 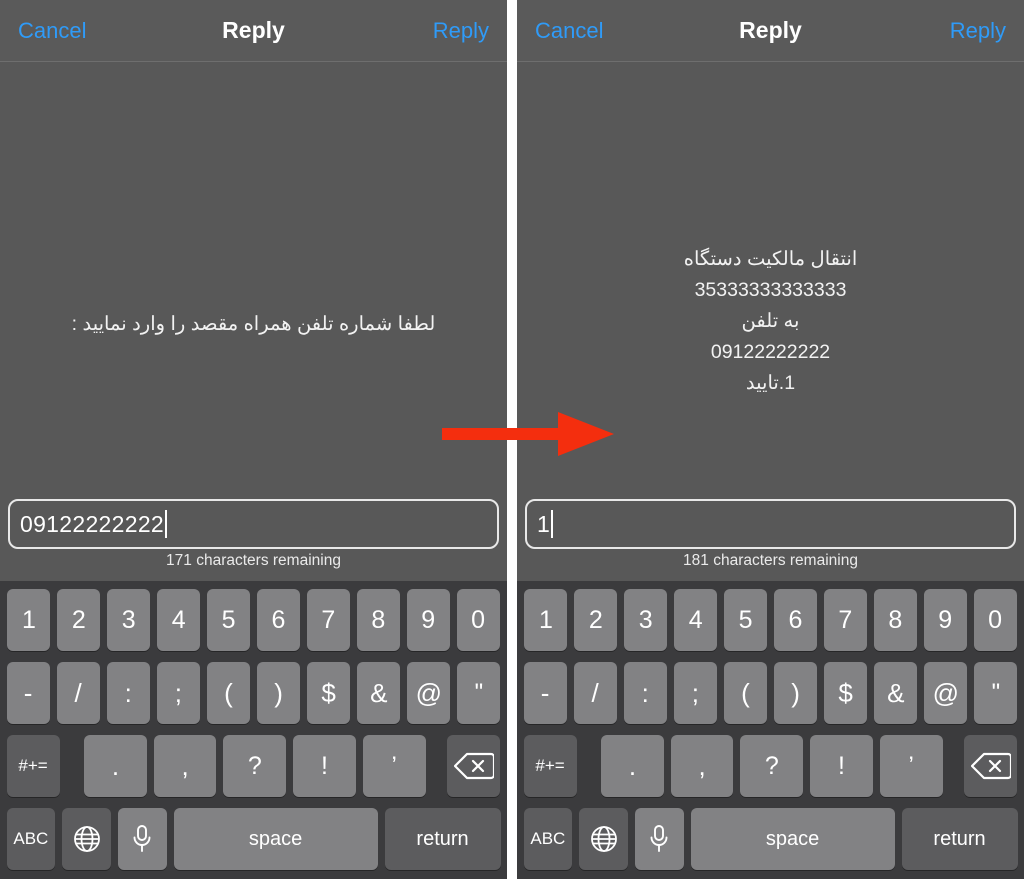 I want to click on reply-entry-area-left: 09122222222 171 characters remaining, so click(x=253, y=536).